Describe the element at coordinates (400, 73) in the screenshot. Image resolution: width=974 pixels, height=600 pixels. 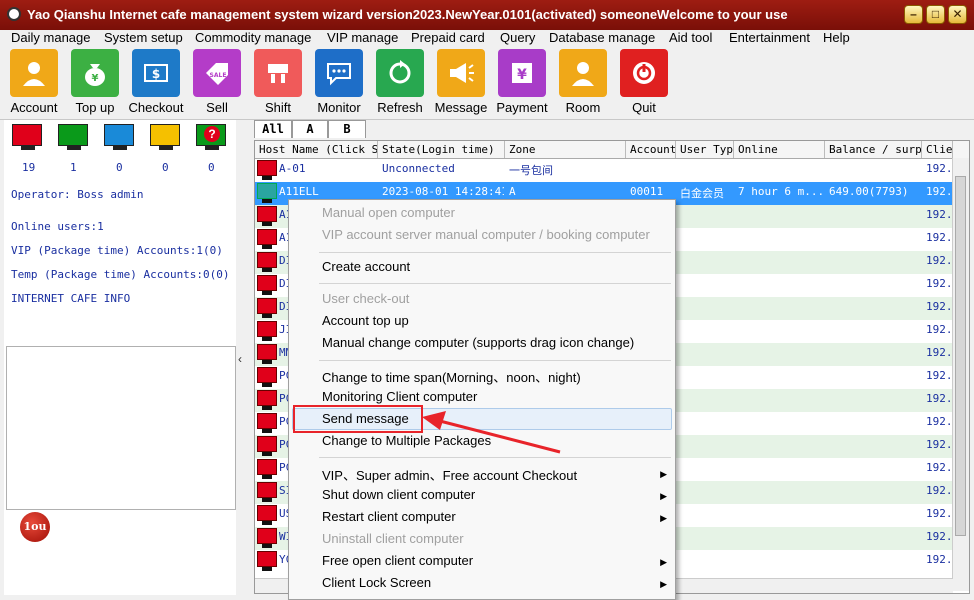
I see `refresh-icon` at that location.